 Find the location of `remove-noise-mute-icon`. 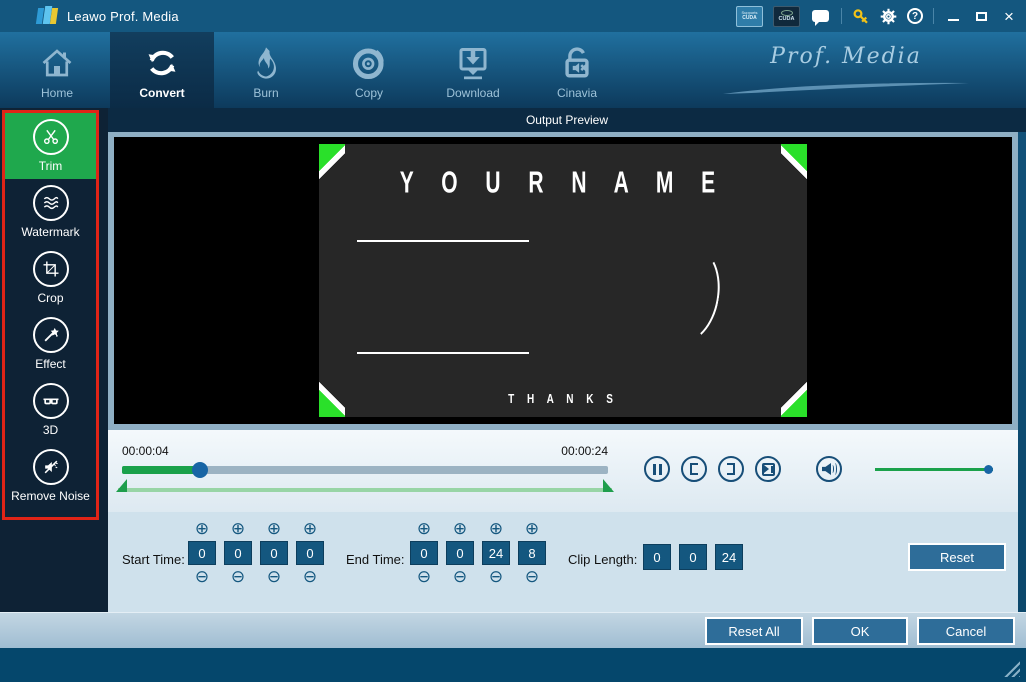

remove-noise-mute-icon is located at coordinates (50, 467).